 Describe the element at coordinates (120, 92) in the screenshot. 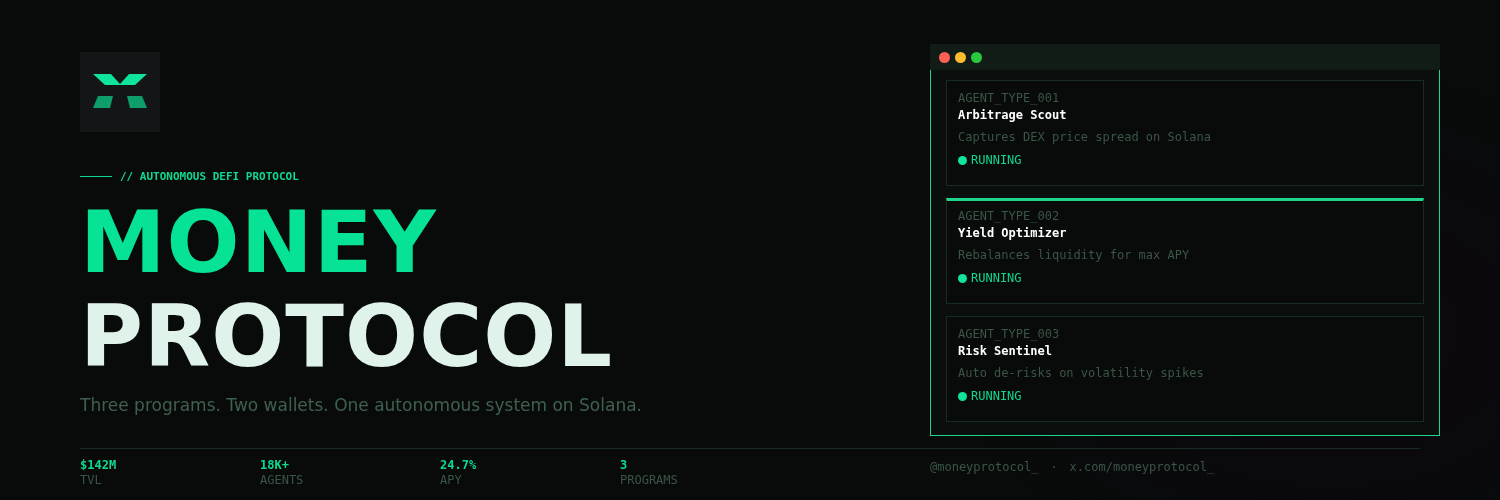

I see `logo-mark-icon` at that location.